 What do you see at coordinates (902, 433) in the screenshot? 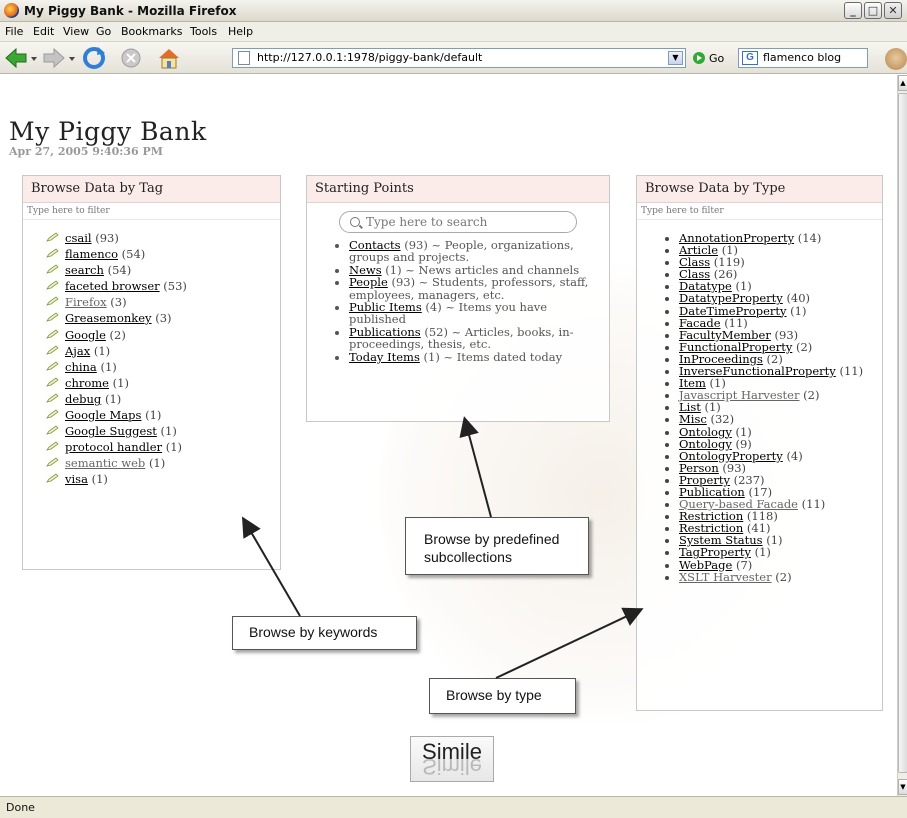
I see `scroll-thumb` at bounding box center [902, 433].